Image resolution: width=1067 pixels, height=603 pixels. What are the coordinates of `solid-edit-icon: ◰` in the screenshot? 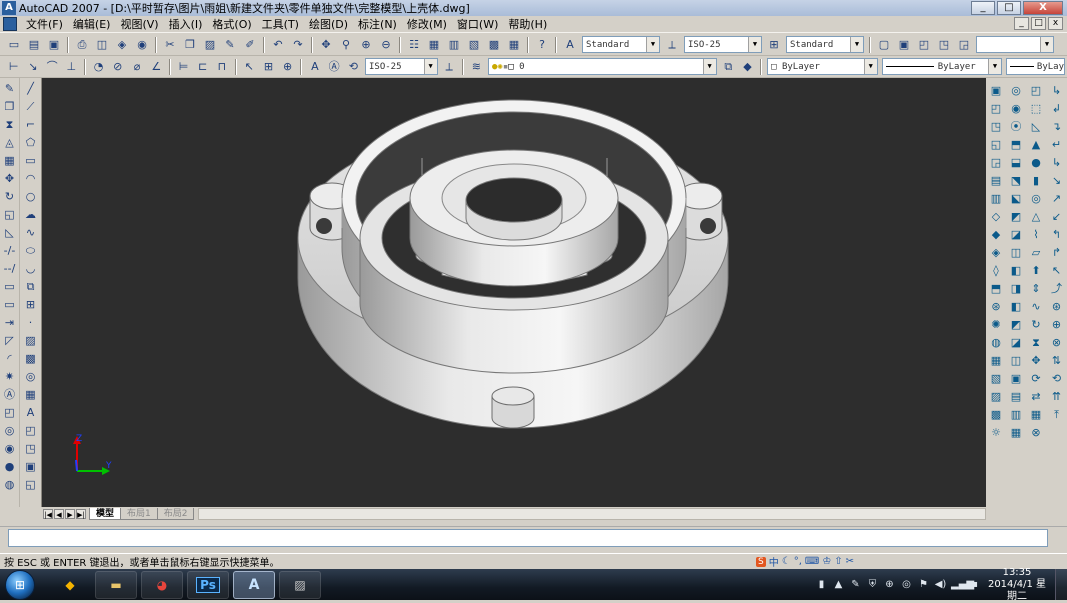 It's located at (31, 431).